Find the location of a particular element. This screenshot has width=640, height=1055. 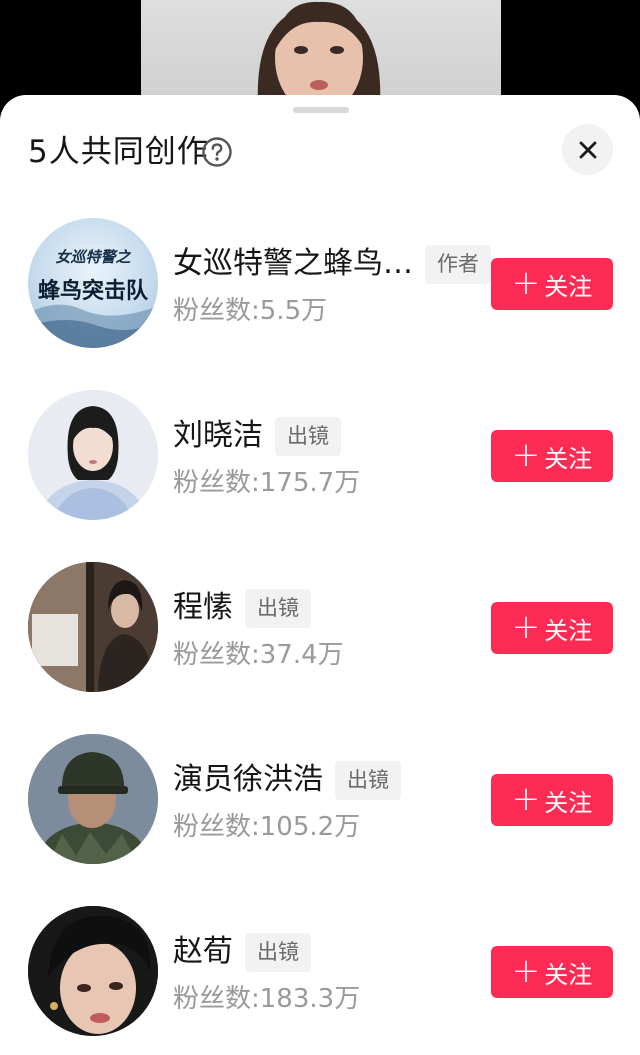

avatar-text-bottom: 蜂鸟突击队 is located at coordinates (93, 291).